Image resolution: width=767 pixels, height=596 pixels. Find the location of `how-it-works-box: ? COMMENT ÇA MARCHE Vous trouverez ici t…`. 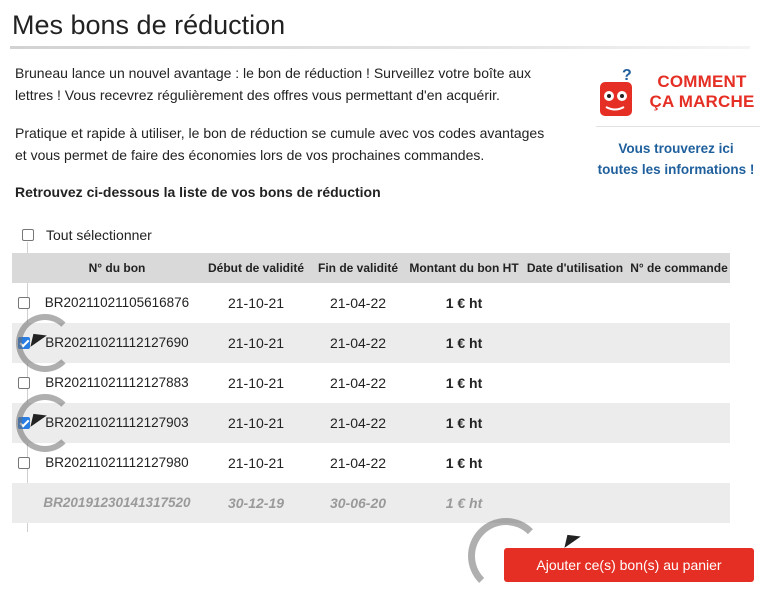

how-it-works-box: ? COMMENT ÇA MARCHE Vous trouverez ici t… is located at coordinates (676, 122).